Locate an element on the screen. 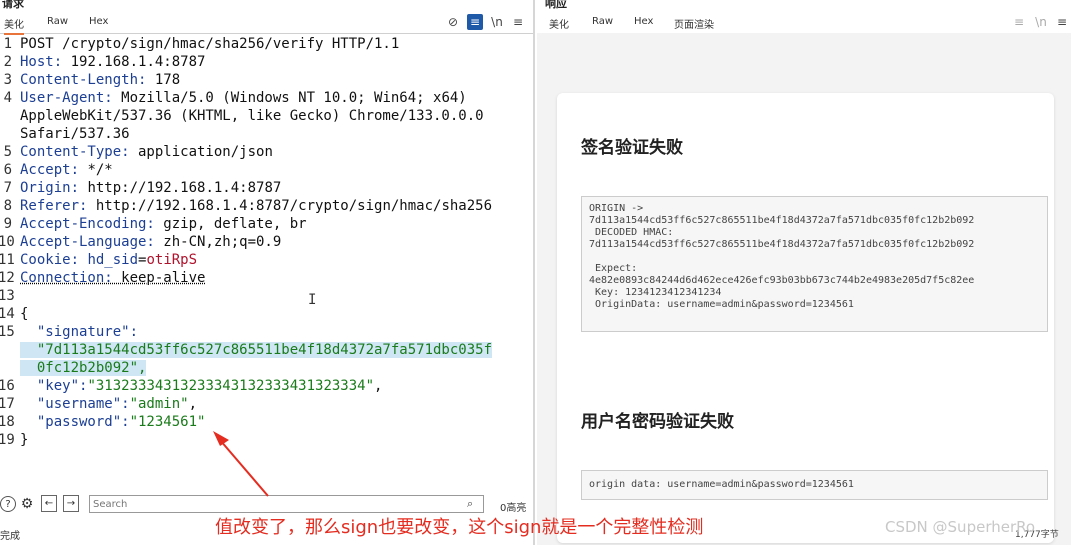 The image size is (1071, 545). watermark: CSDN @SuperherRo is located at coordinates (960, 527).